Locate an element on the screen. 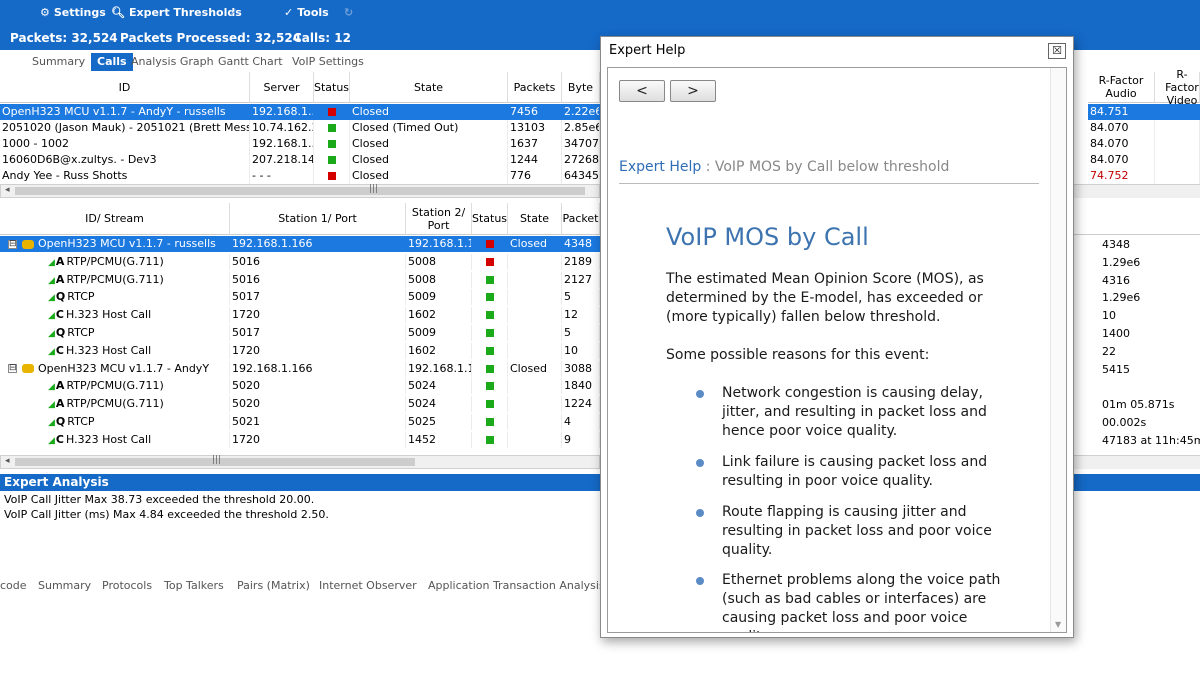  call-state-cell: Closed is located at coordinates (429, 112).